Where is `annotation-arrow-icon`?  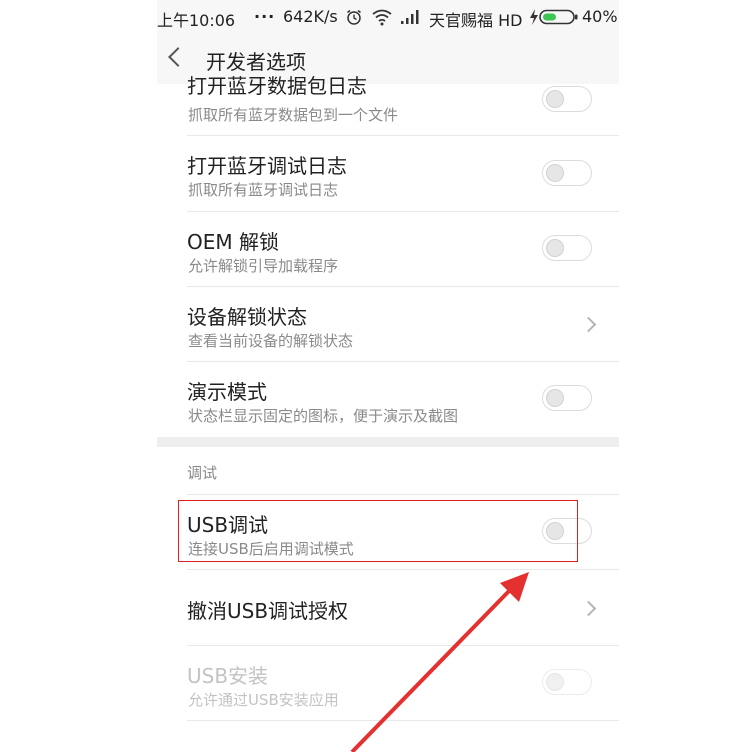
annotation-arrow-icon is located at coordinates (439, 662).